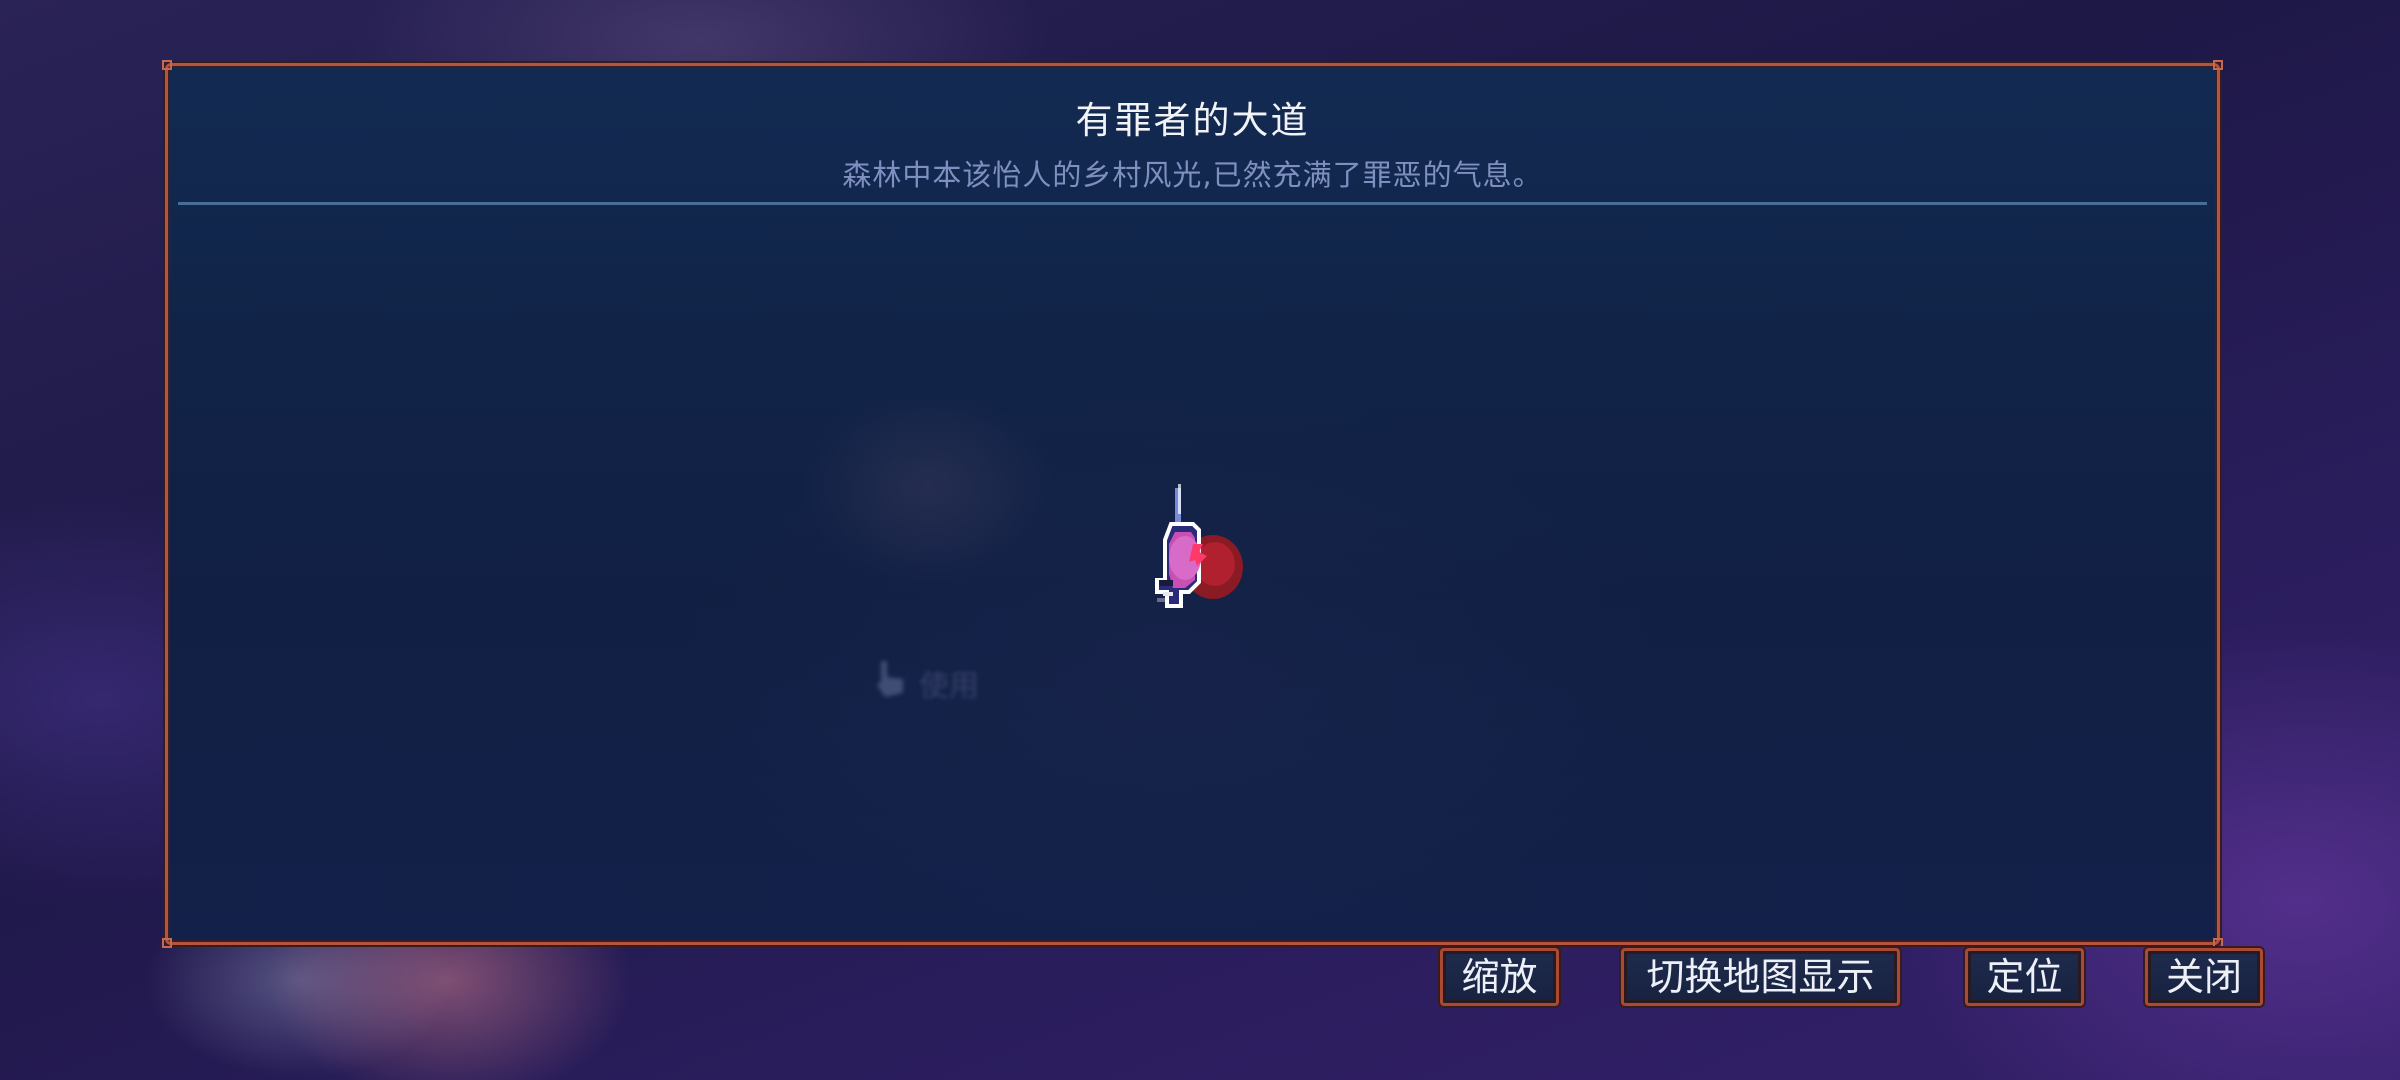 The height and width of the screenshot is (1080, 2400). Describe the element at coordinates (1192, 175) in the screenshot. I see `map-subtitle: 森林中本该怡人的乡村风光,已然充满了罪恶的气息。` at that location.